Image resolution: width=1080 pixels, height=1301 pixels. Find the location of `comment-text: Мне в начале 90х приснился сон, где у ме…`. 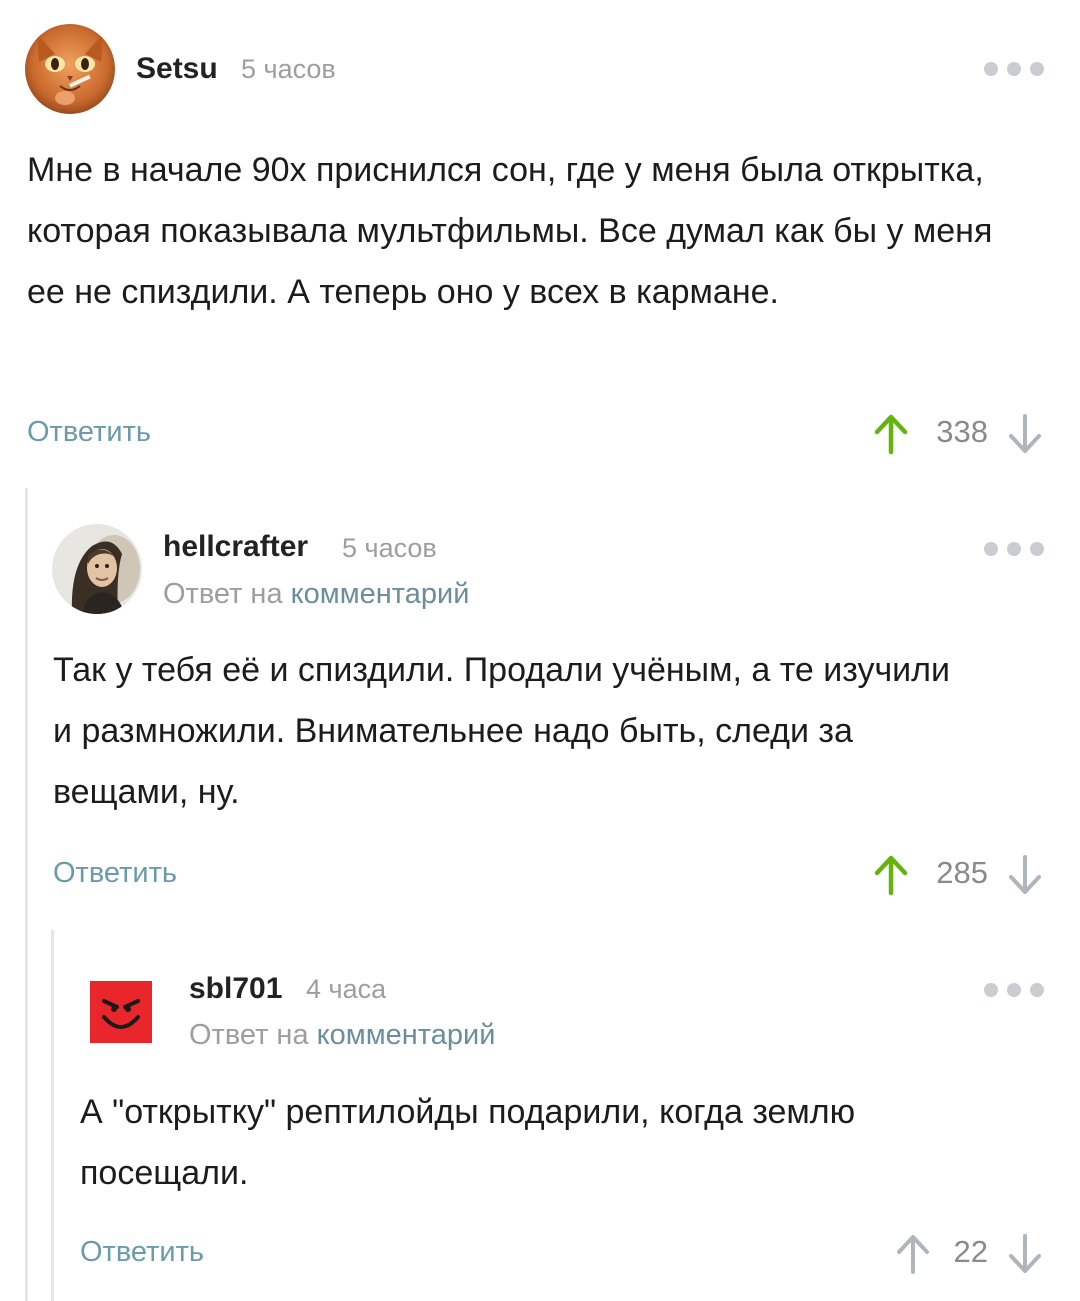

comment-text: Мне в начале 90х приснился сон, где у ме… is located at coordinates (510, 231).